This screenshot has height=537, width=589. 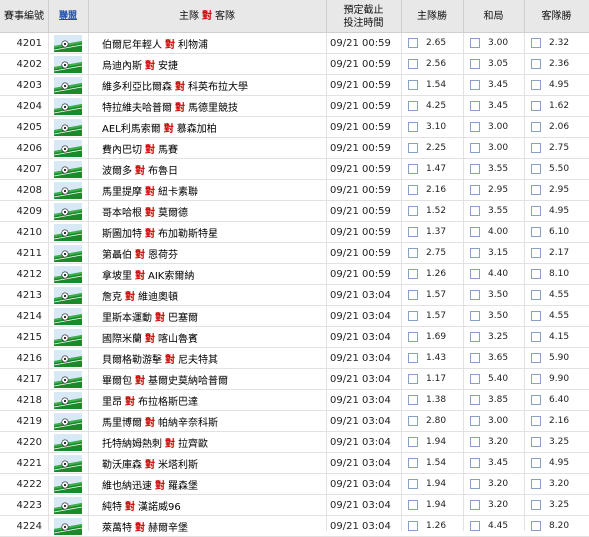 I want to click on header-league-link: 聯盟, so click(x=68, y=16).